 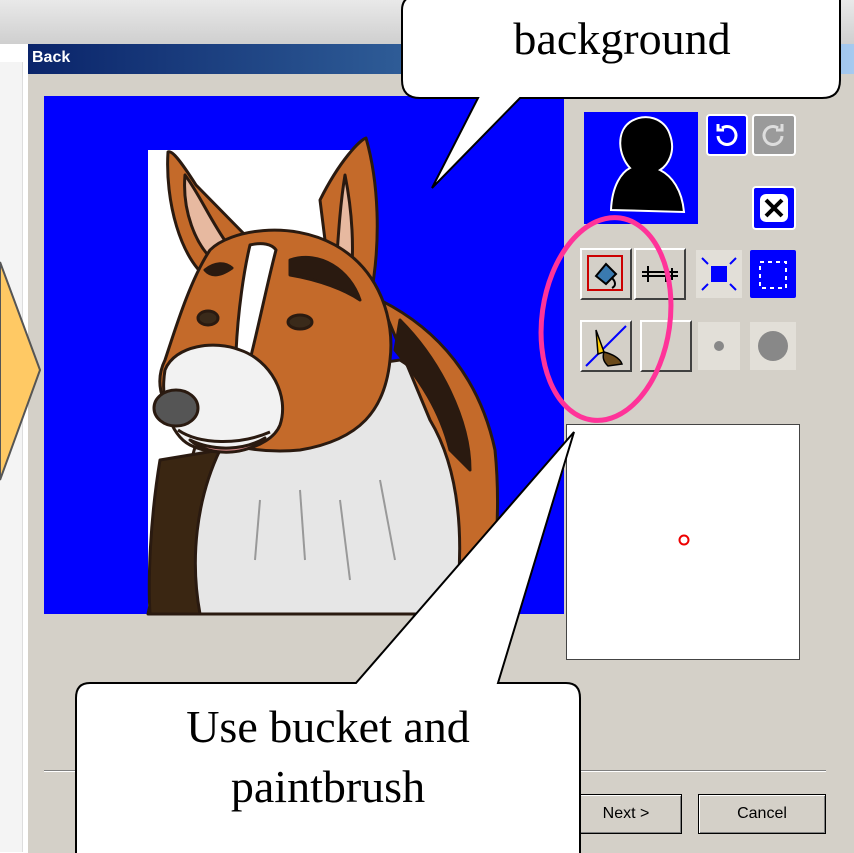 I want to click on bottom-callout-line1: Use bucket and, so click(x=328, y=726).